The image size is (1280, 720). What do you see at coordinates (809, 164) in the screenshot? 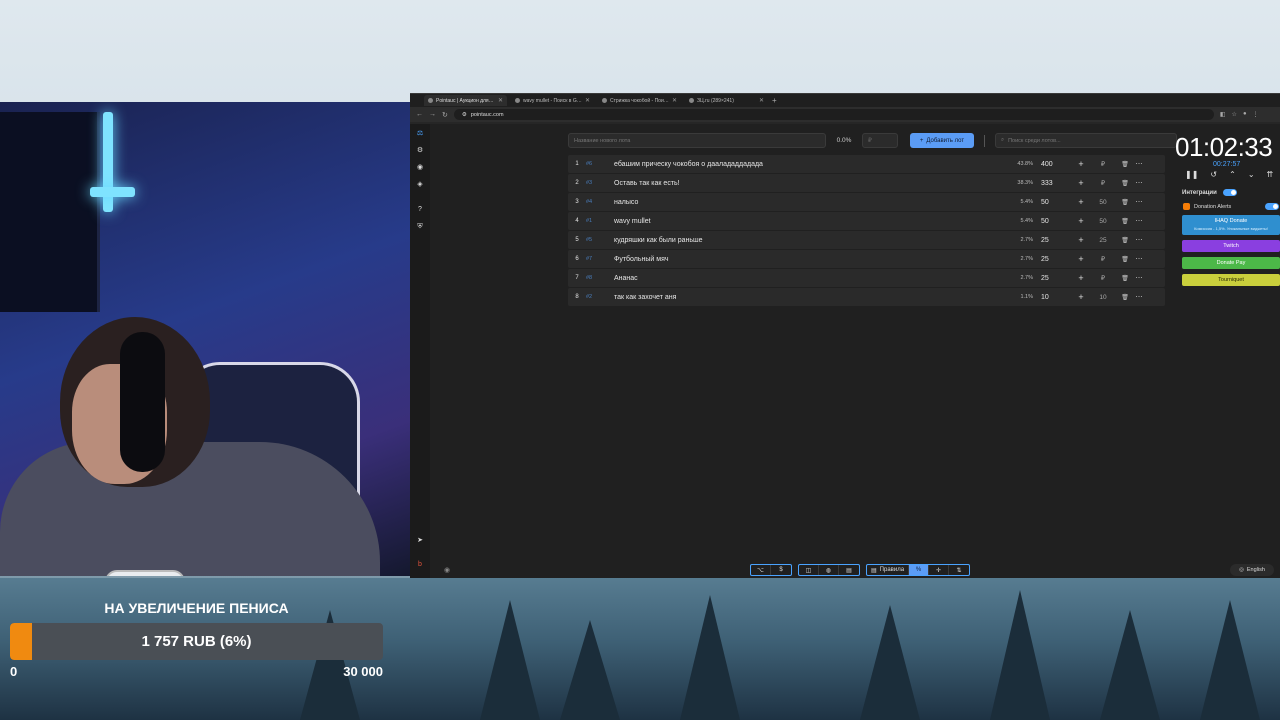
I see `lot-name: ебашим прическу чокобоя о даалададдадада` at bounding box center [809, 164].